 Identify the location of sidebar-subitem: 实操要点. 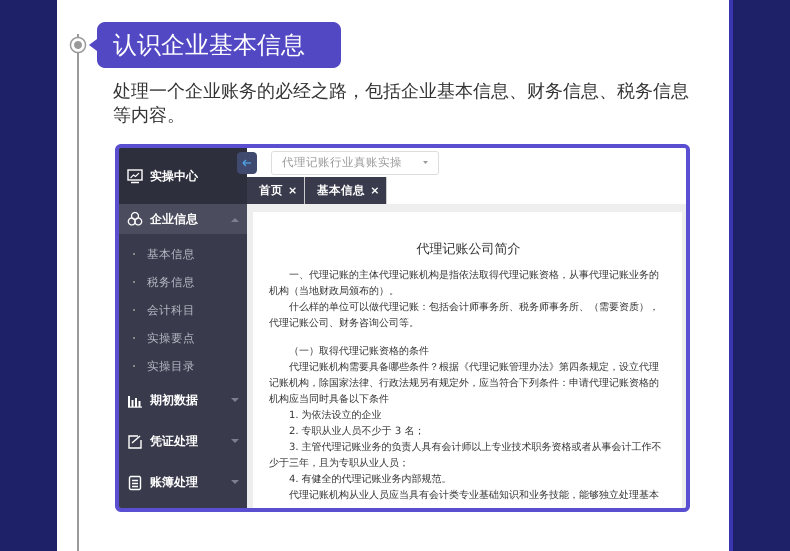
(183, 338).